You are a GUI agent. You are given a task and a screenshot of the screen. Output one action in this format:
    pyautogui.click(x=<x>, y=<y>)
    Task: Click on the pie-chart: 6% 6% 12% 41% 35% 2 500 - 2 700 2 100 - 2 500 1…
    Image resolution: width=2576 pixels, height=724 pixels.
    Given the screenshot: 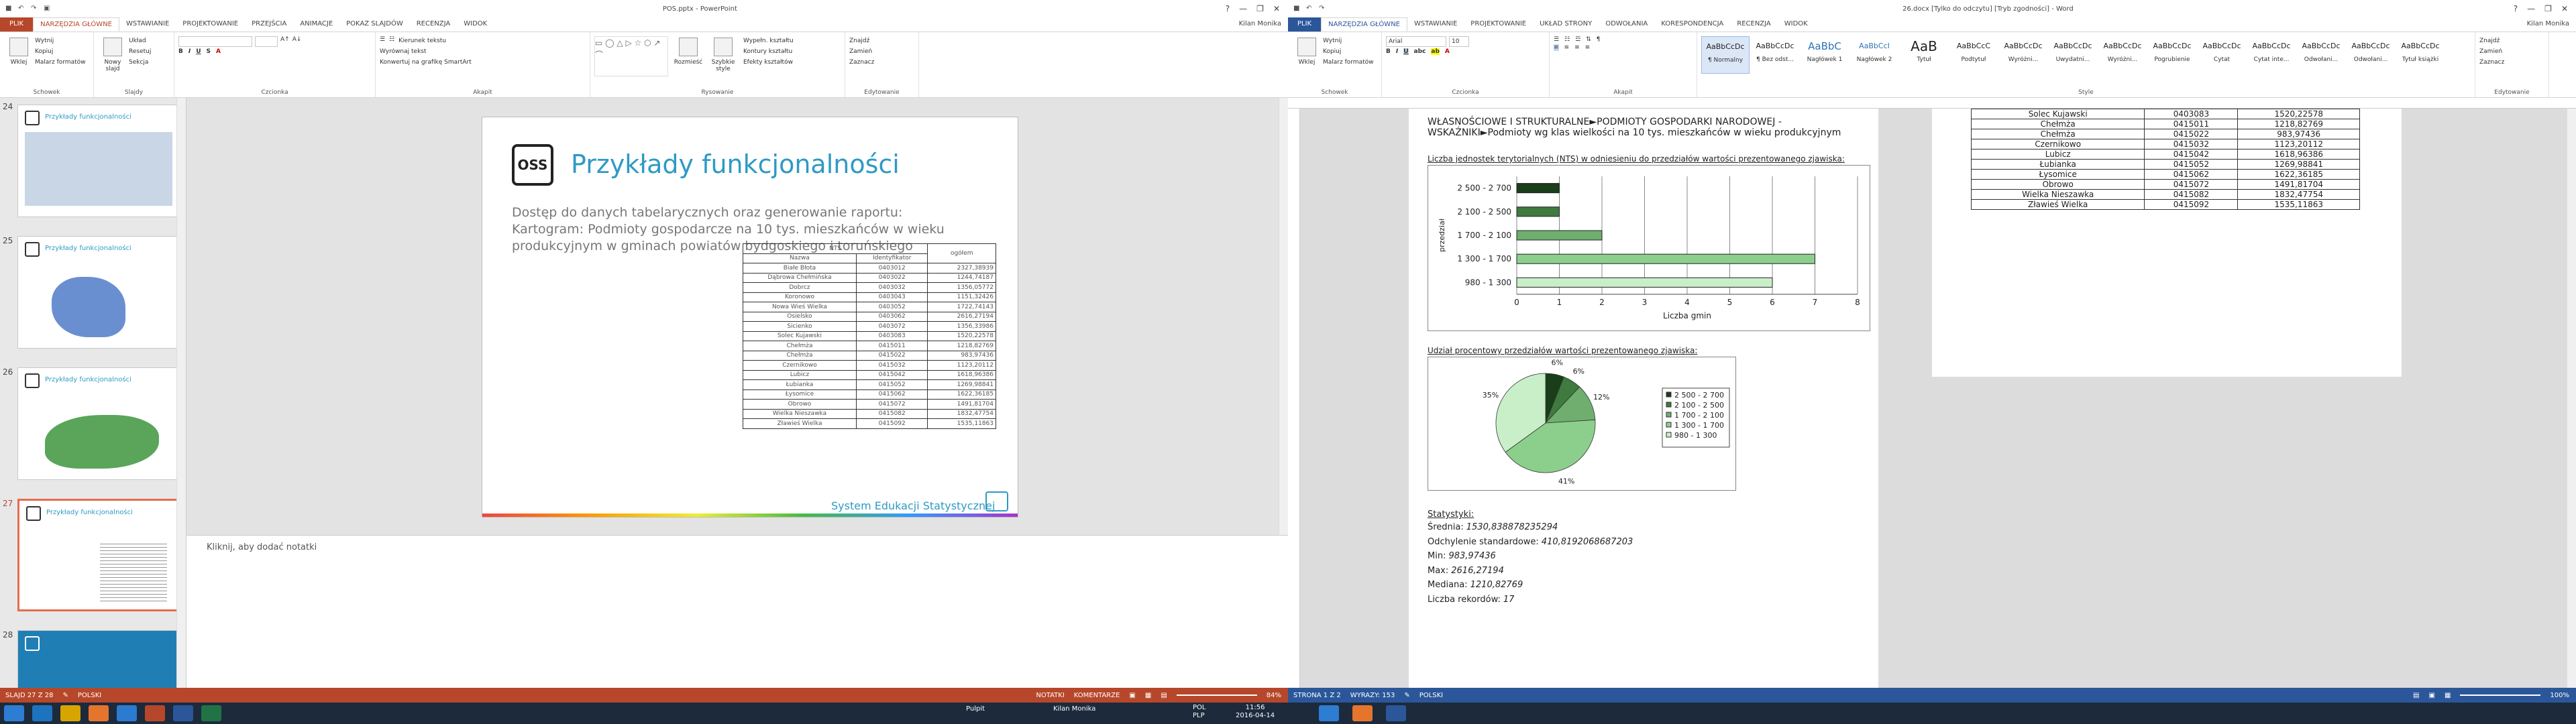 What is the action you would take?
    pyautogui.click(x=1582, y=424)
    